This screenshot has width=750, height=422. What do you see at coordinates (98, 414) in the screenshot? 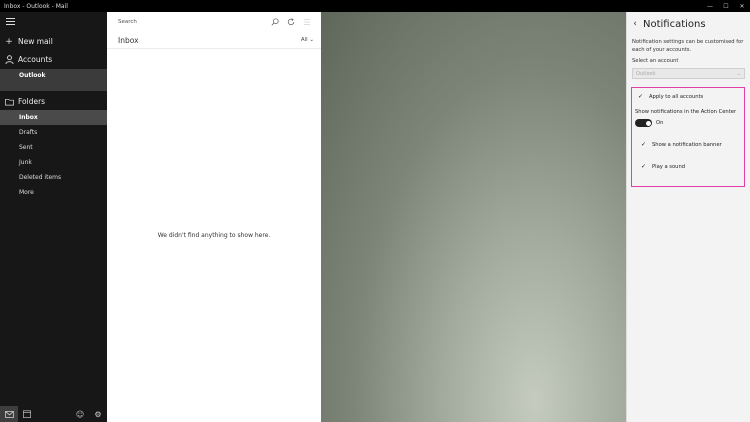
I see `settings-gear-icon: ⚙` at bounding box center [98, 414].